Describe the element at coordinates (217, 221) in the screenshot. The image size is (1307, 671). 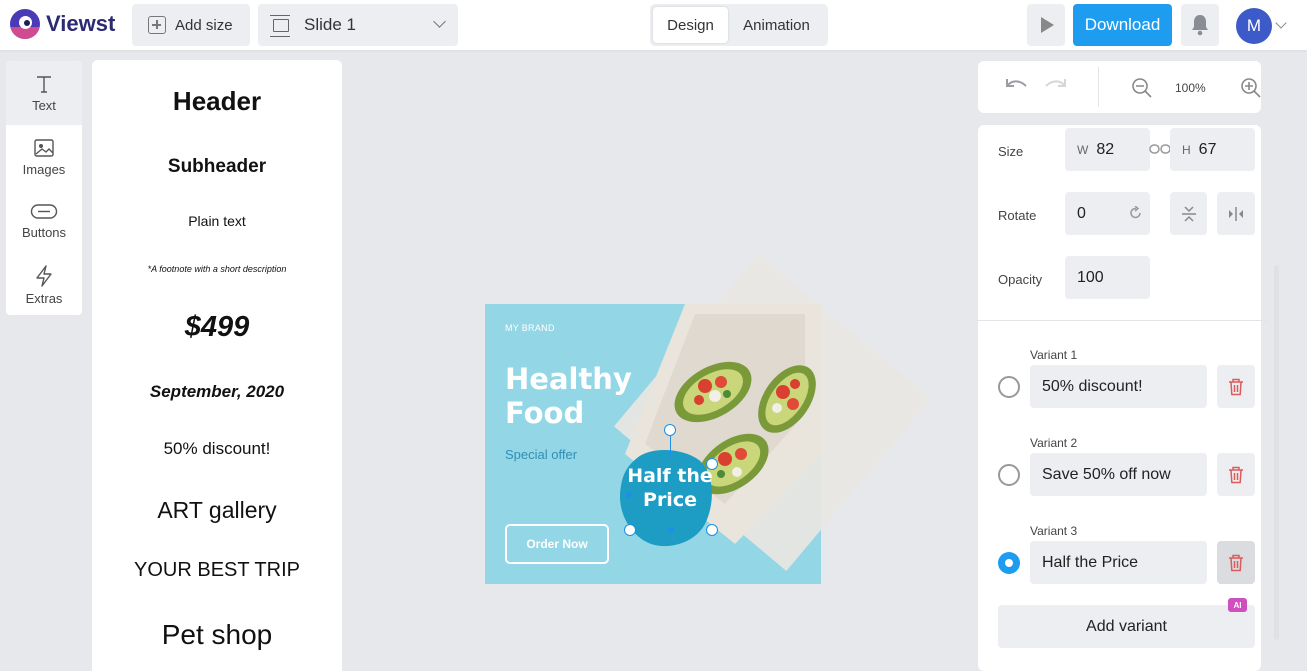
I see `preset-plain-text: Plain text` at that location.